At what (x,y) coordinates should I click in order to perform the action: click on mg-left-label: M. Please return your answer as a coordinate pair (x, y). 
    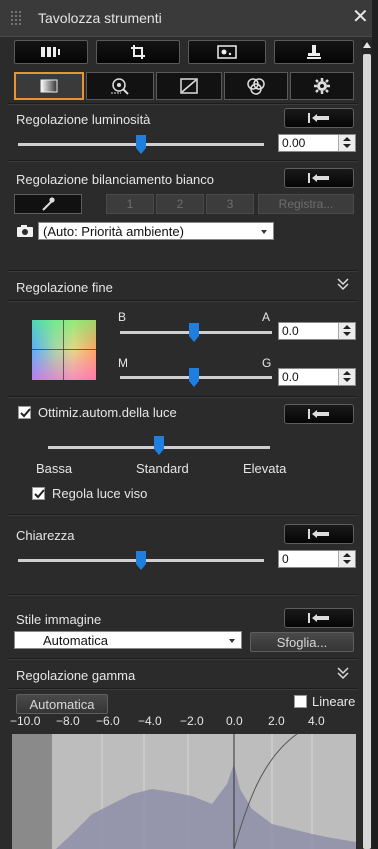
    Looking at the image, I should click on (123, 363).